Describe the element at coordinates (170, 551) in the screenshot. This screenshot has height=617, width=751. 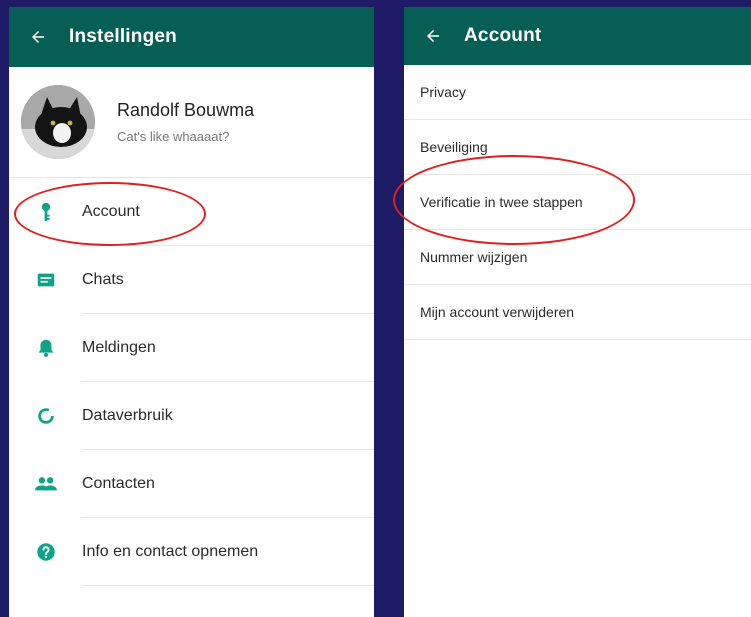
I see `settings-item-label: Info en contact opnemen` at that location.